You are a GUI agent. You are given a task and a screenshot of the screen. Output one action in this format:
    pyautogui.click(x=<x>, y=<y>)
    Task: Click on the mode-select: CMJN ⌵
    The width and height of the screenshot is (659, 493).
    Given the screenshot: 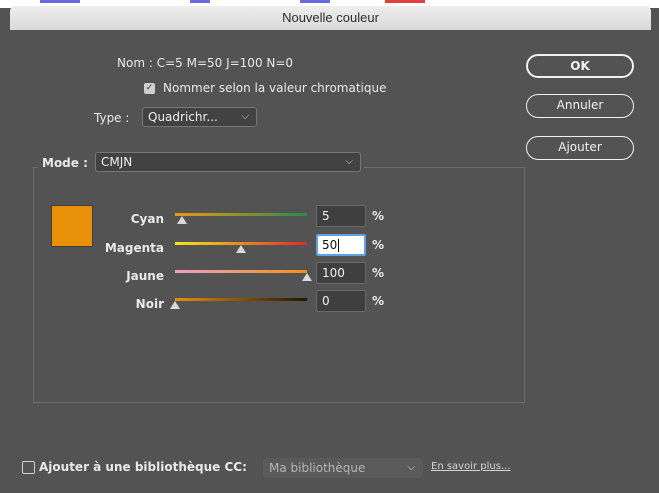 What is the action you would take?
    pyautogui.click(x=228, y=162)
    